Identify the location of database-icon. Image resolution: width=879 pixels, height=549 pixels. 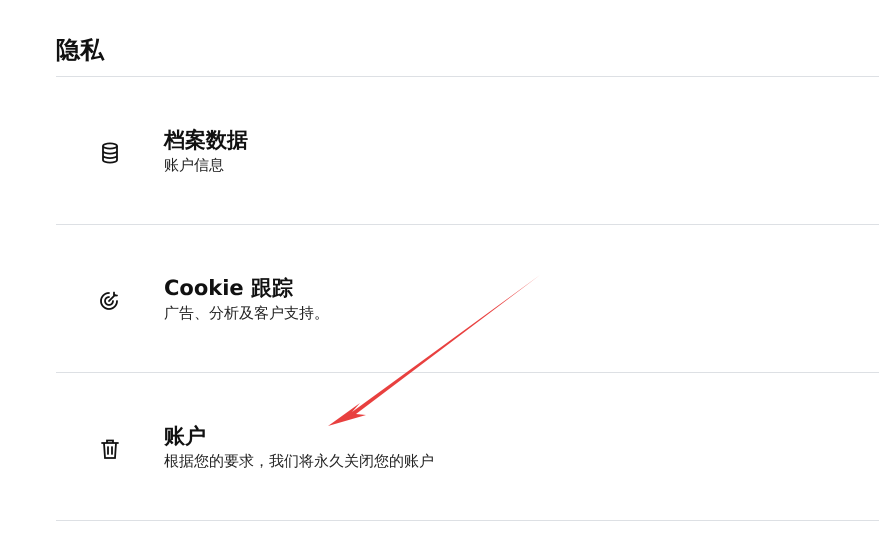
(110, 153).